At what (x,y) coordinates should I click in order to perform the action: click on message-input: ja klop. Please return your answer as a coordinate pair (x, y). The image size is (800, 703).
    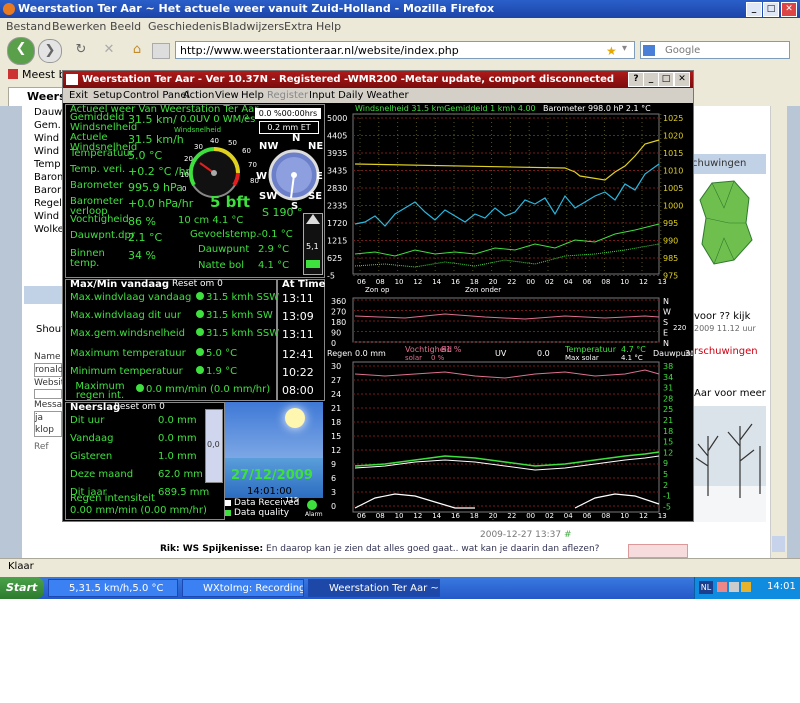
    Looking at the image, I should click on (48, 424).